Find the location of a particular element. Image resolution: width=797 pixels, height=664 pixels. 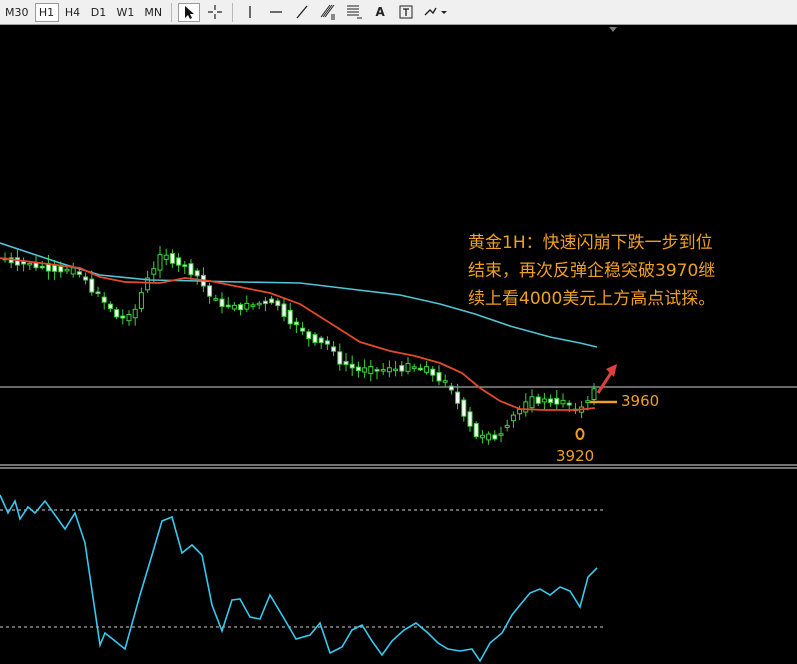

text-icon: A is located at coordinates (380, 12).